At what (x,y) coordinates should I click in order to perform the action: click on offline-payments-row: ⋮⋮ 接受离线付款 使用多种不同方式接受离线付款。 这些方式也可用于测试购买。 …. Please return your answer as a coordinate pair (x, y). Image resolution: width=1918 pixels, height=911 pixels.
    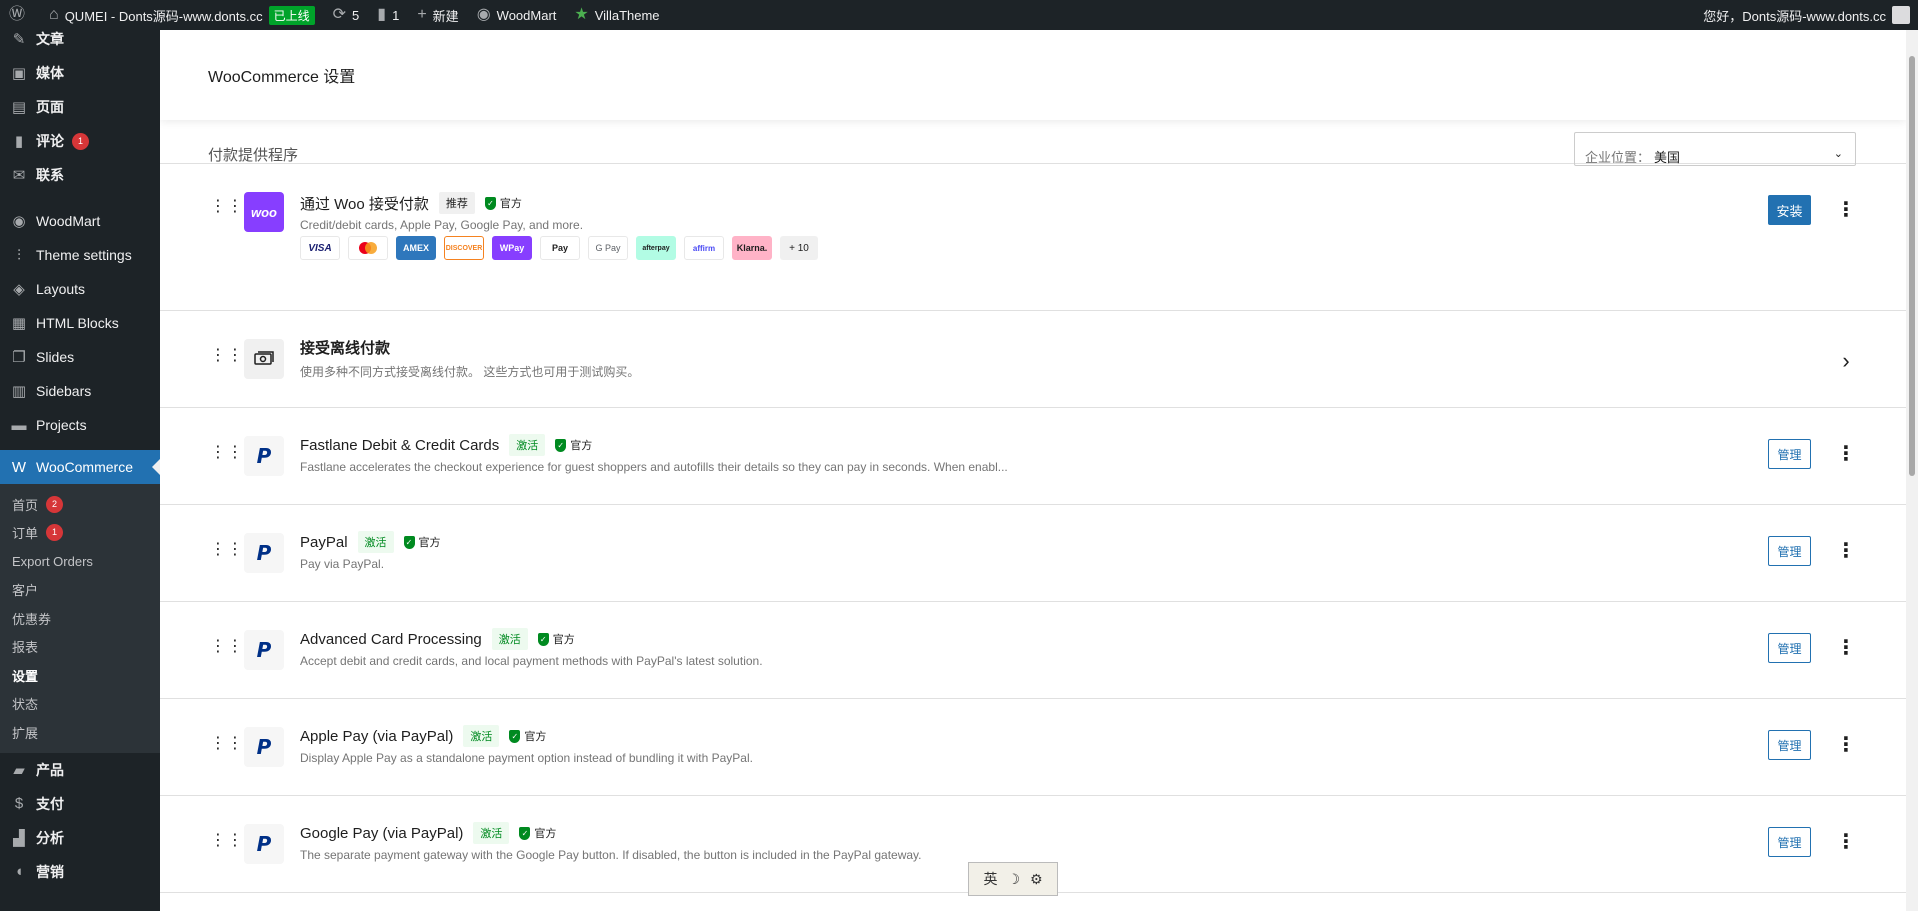
    Looking at the image, I should click on (1033, 359).